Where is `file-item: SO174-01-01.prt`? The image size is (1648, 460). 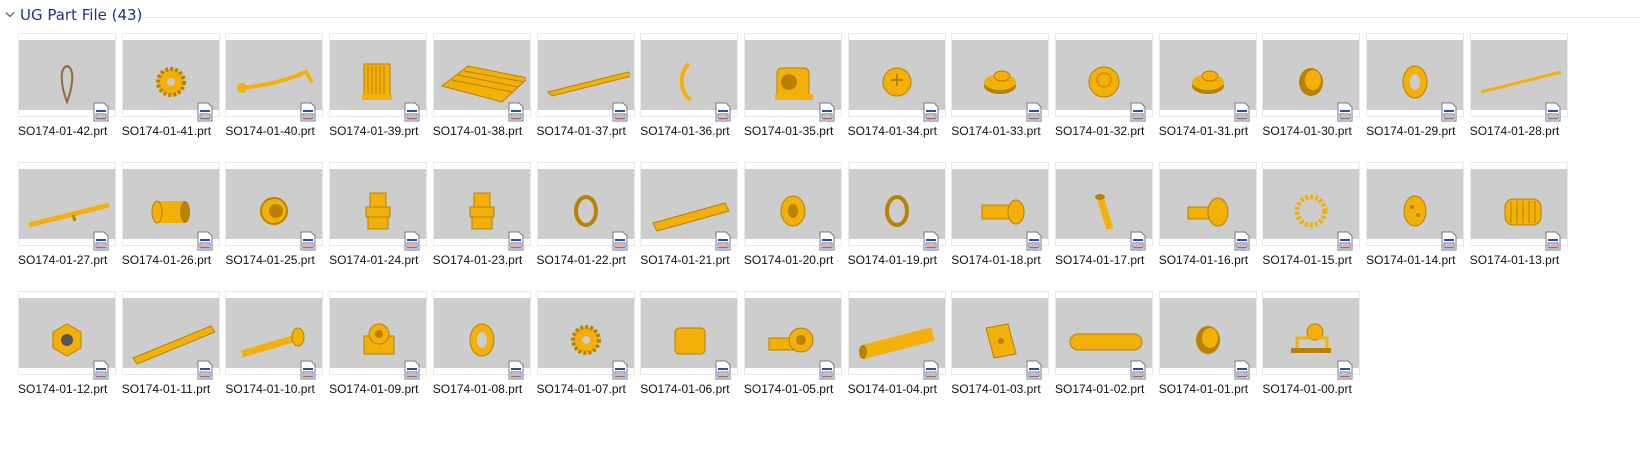 file-item: SO174-01-01.prt is located at coordinates (1209, 352).